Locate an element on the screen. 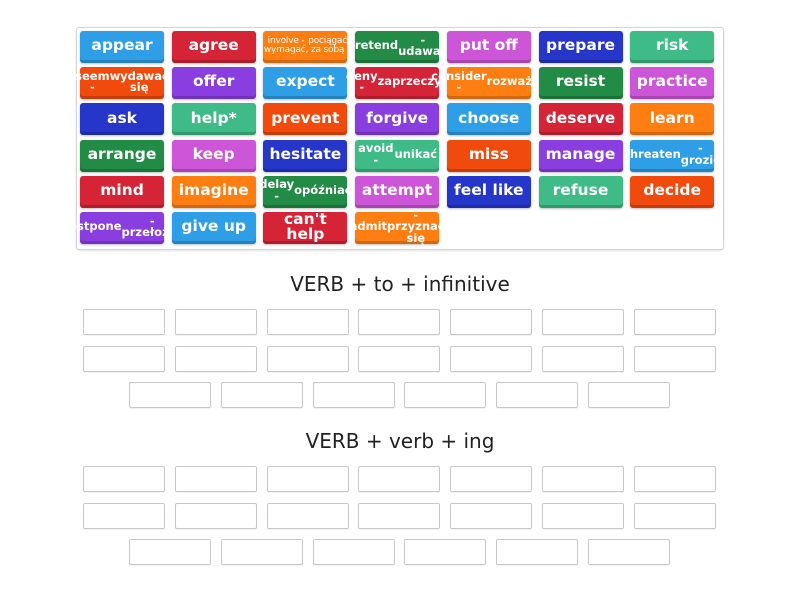 This screenshot has height=600, width=800. word-tile-label: mind is located at coordinates (122, 190).